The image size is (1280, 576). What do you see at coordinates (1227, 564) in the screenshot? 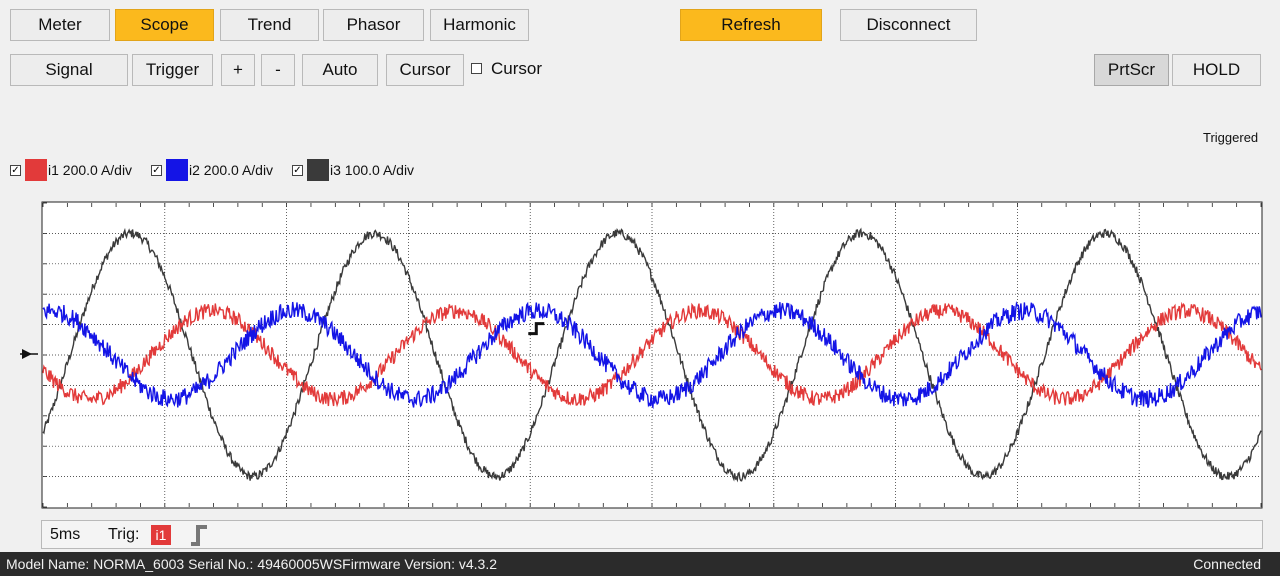
I see `connection-status: Connected` at bounding box center [1227, 564].